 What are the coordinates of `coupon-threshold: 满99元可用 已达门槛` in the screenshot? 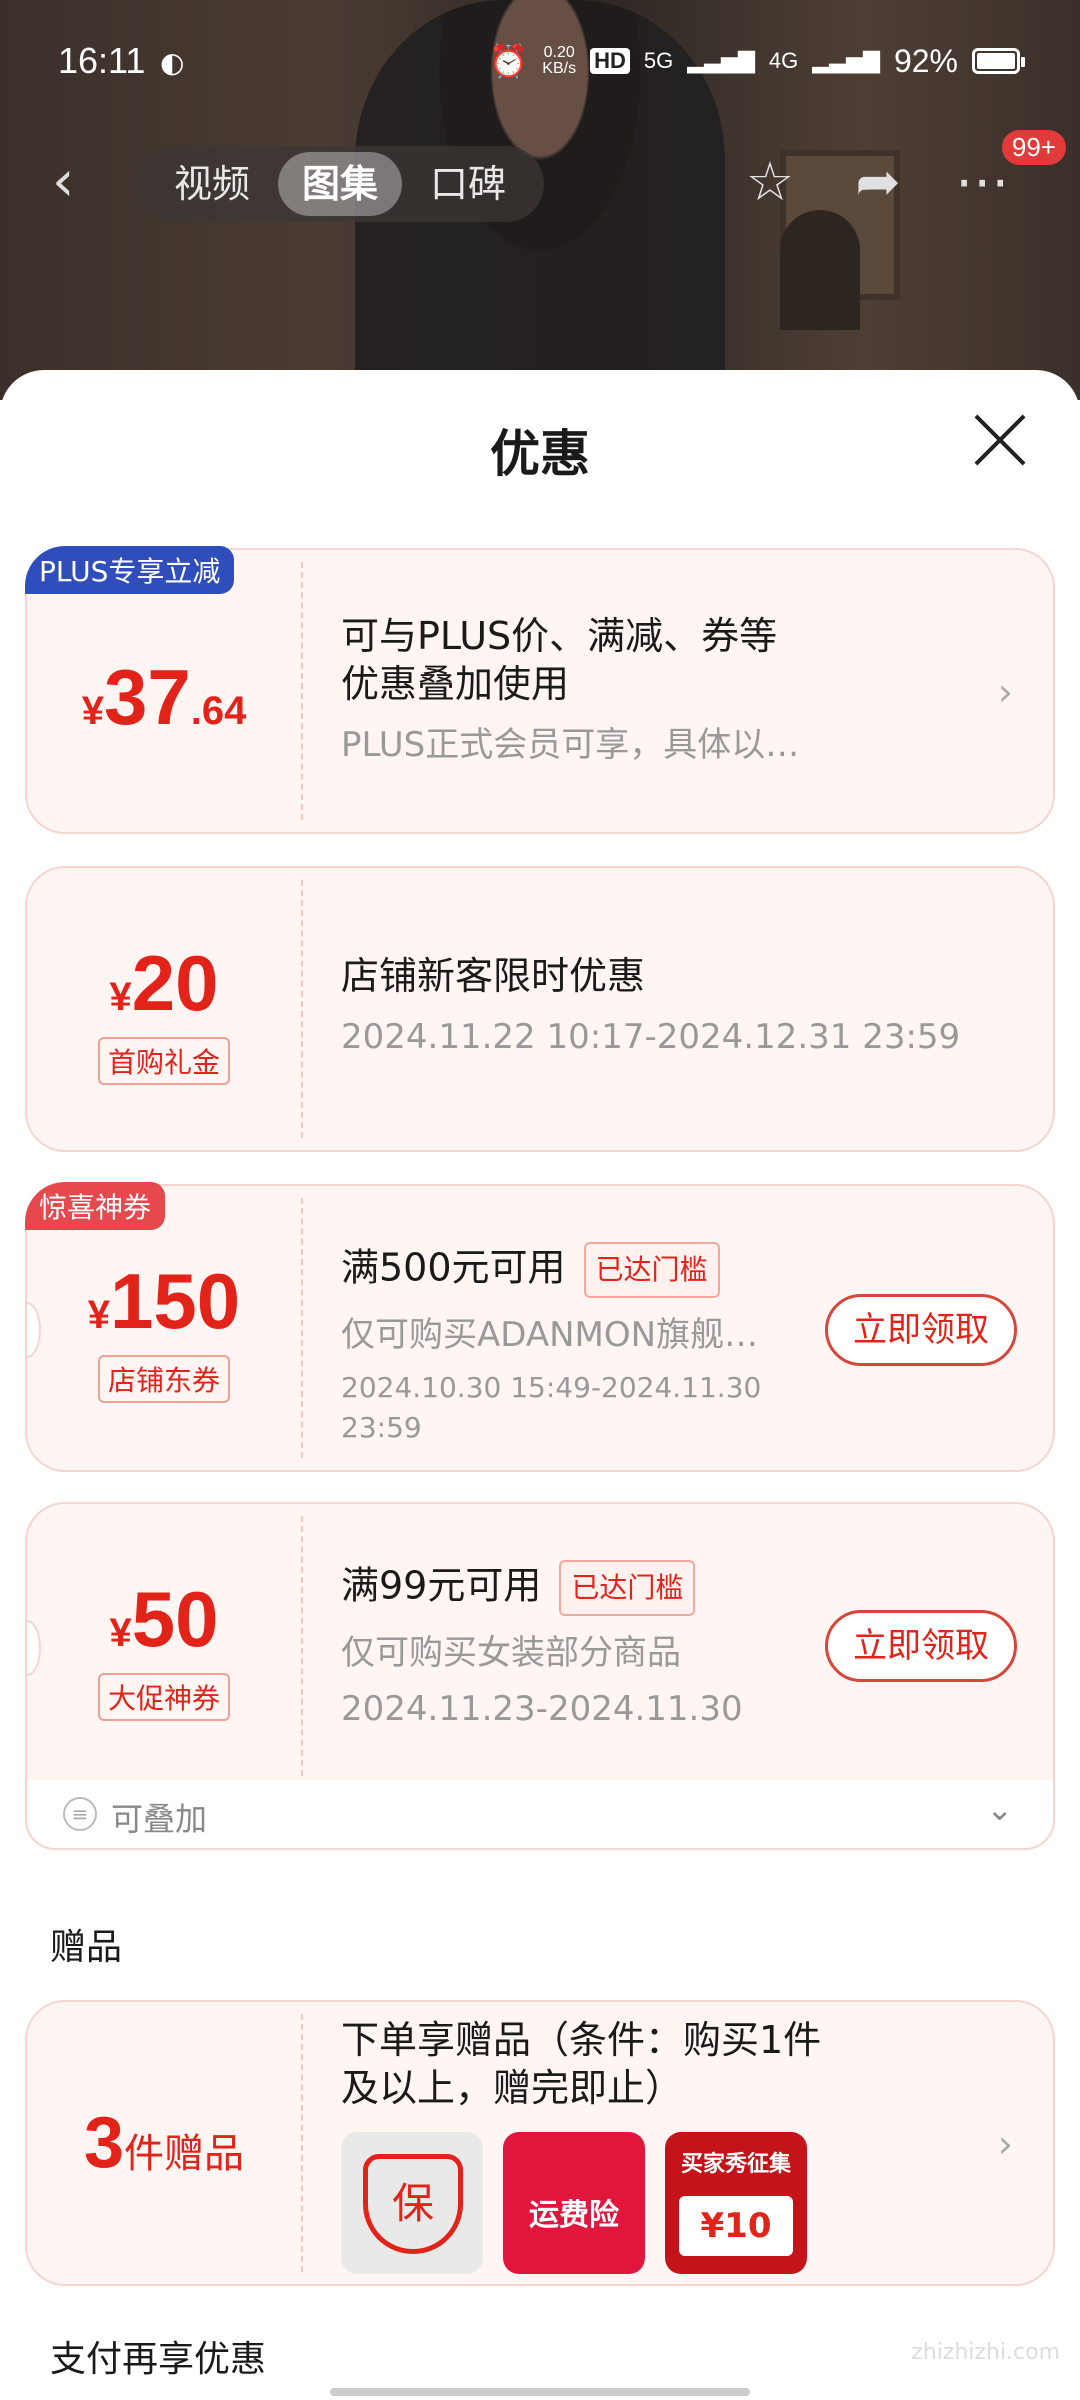 It's located at (567, 1588).